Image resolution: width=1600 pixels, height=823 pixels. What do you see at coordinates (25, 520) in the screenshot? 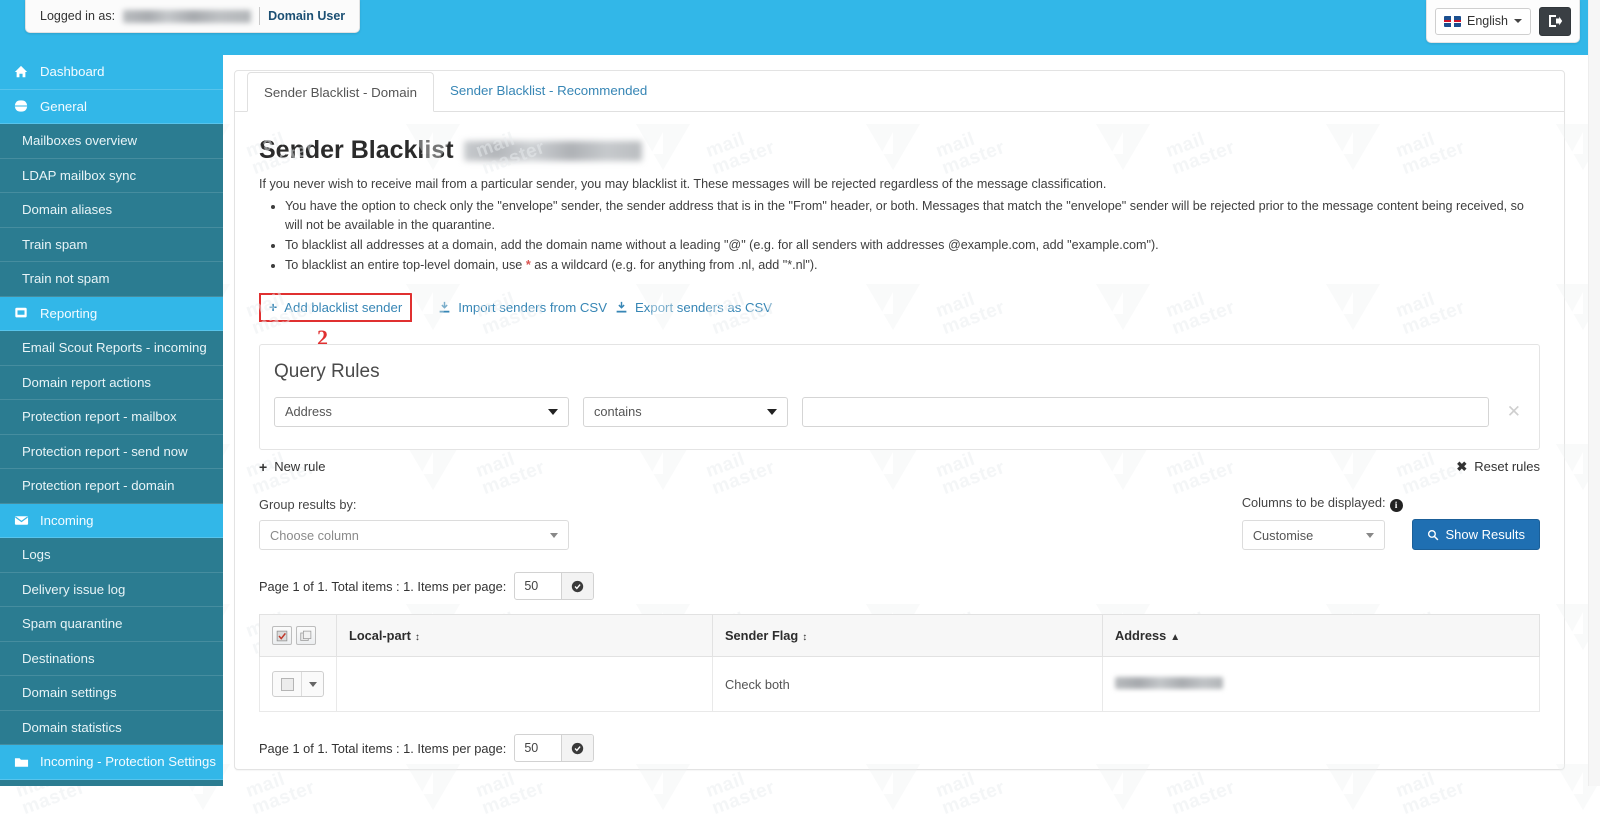
I see `envelope-icon` at bounding box center [25, 520].